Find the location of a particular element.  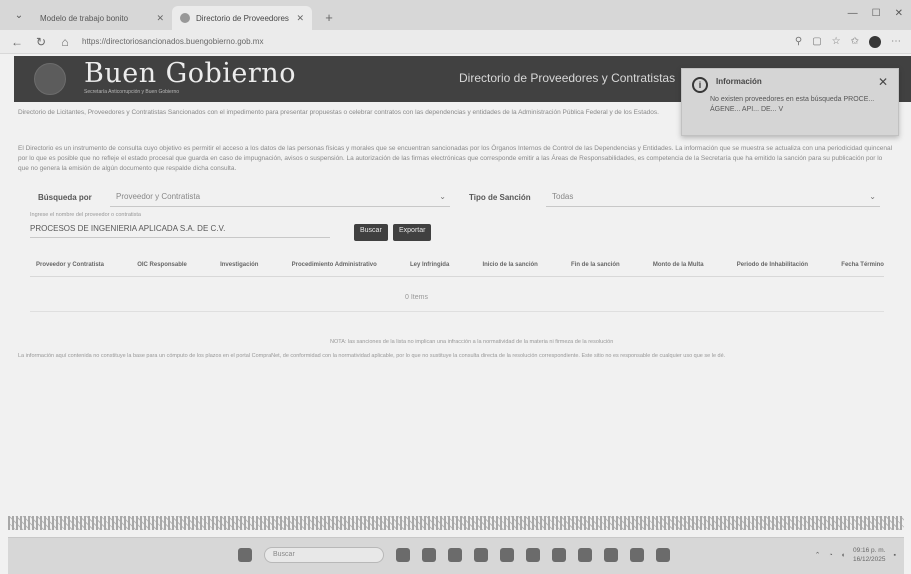

tab-directorio: Directorio de Proveedores y Con ✕ is located at coordinates (242, 18).